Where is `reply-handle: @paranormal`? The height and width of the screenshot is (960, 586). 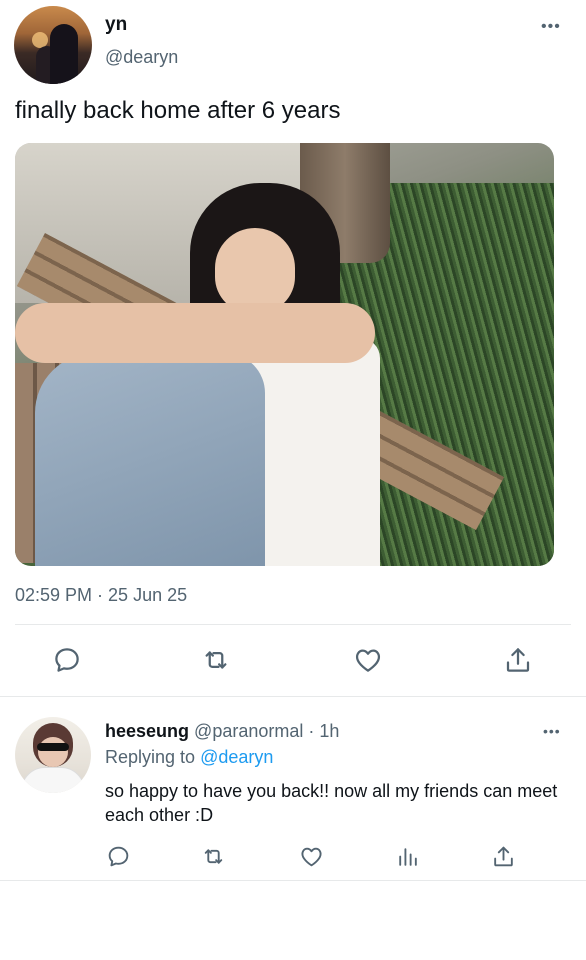
reply-handle: @paranormal is located at coordinates (248, 731).